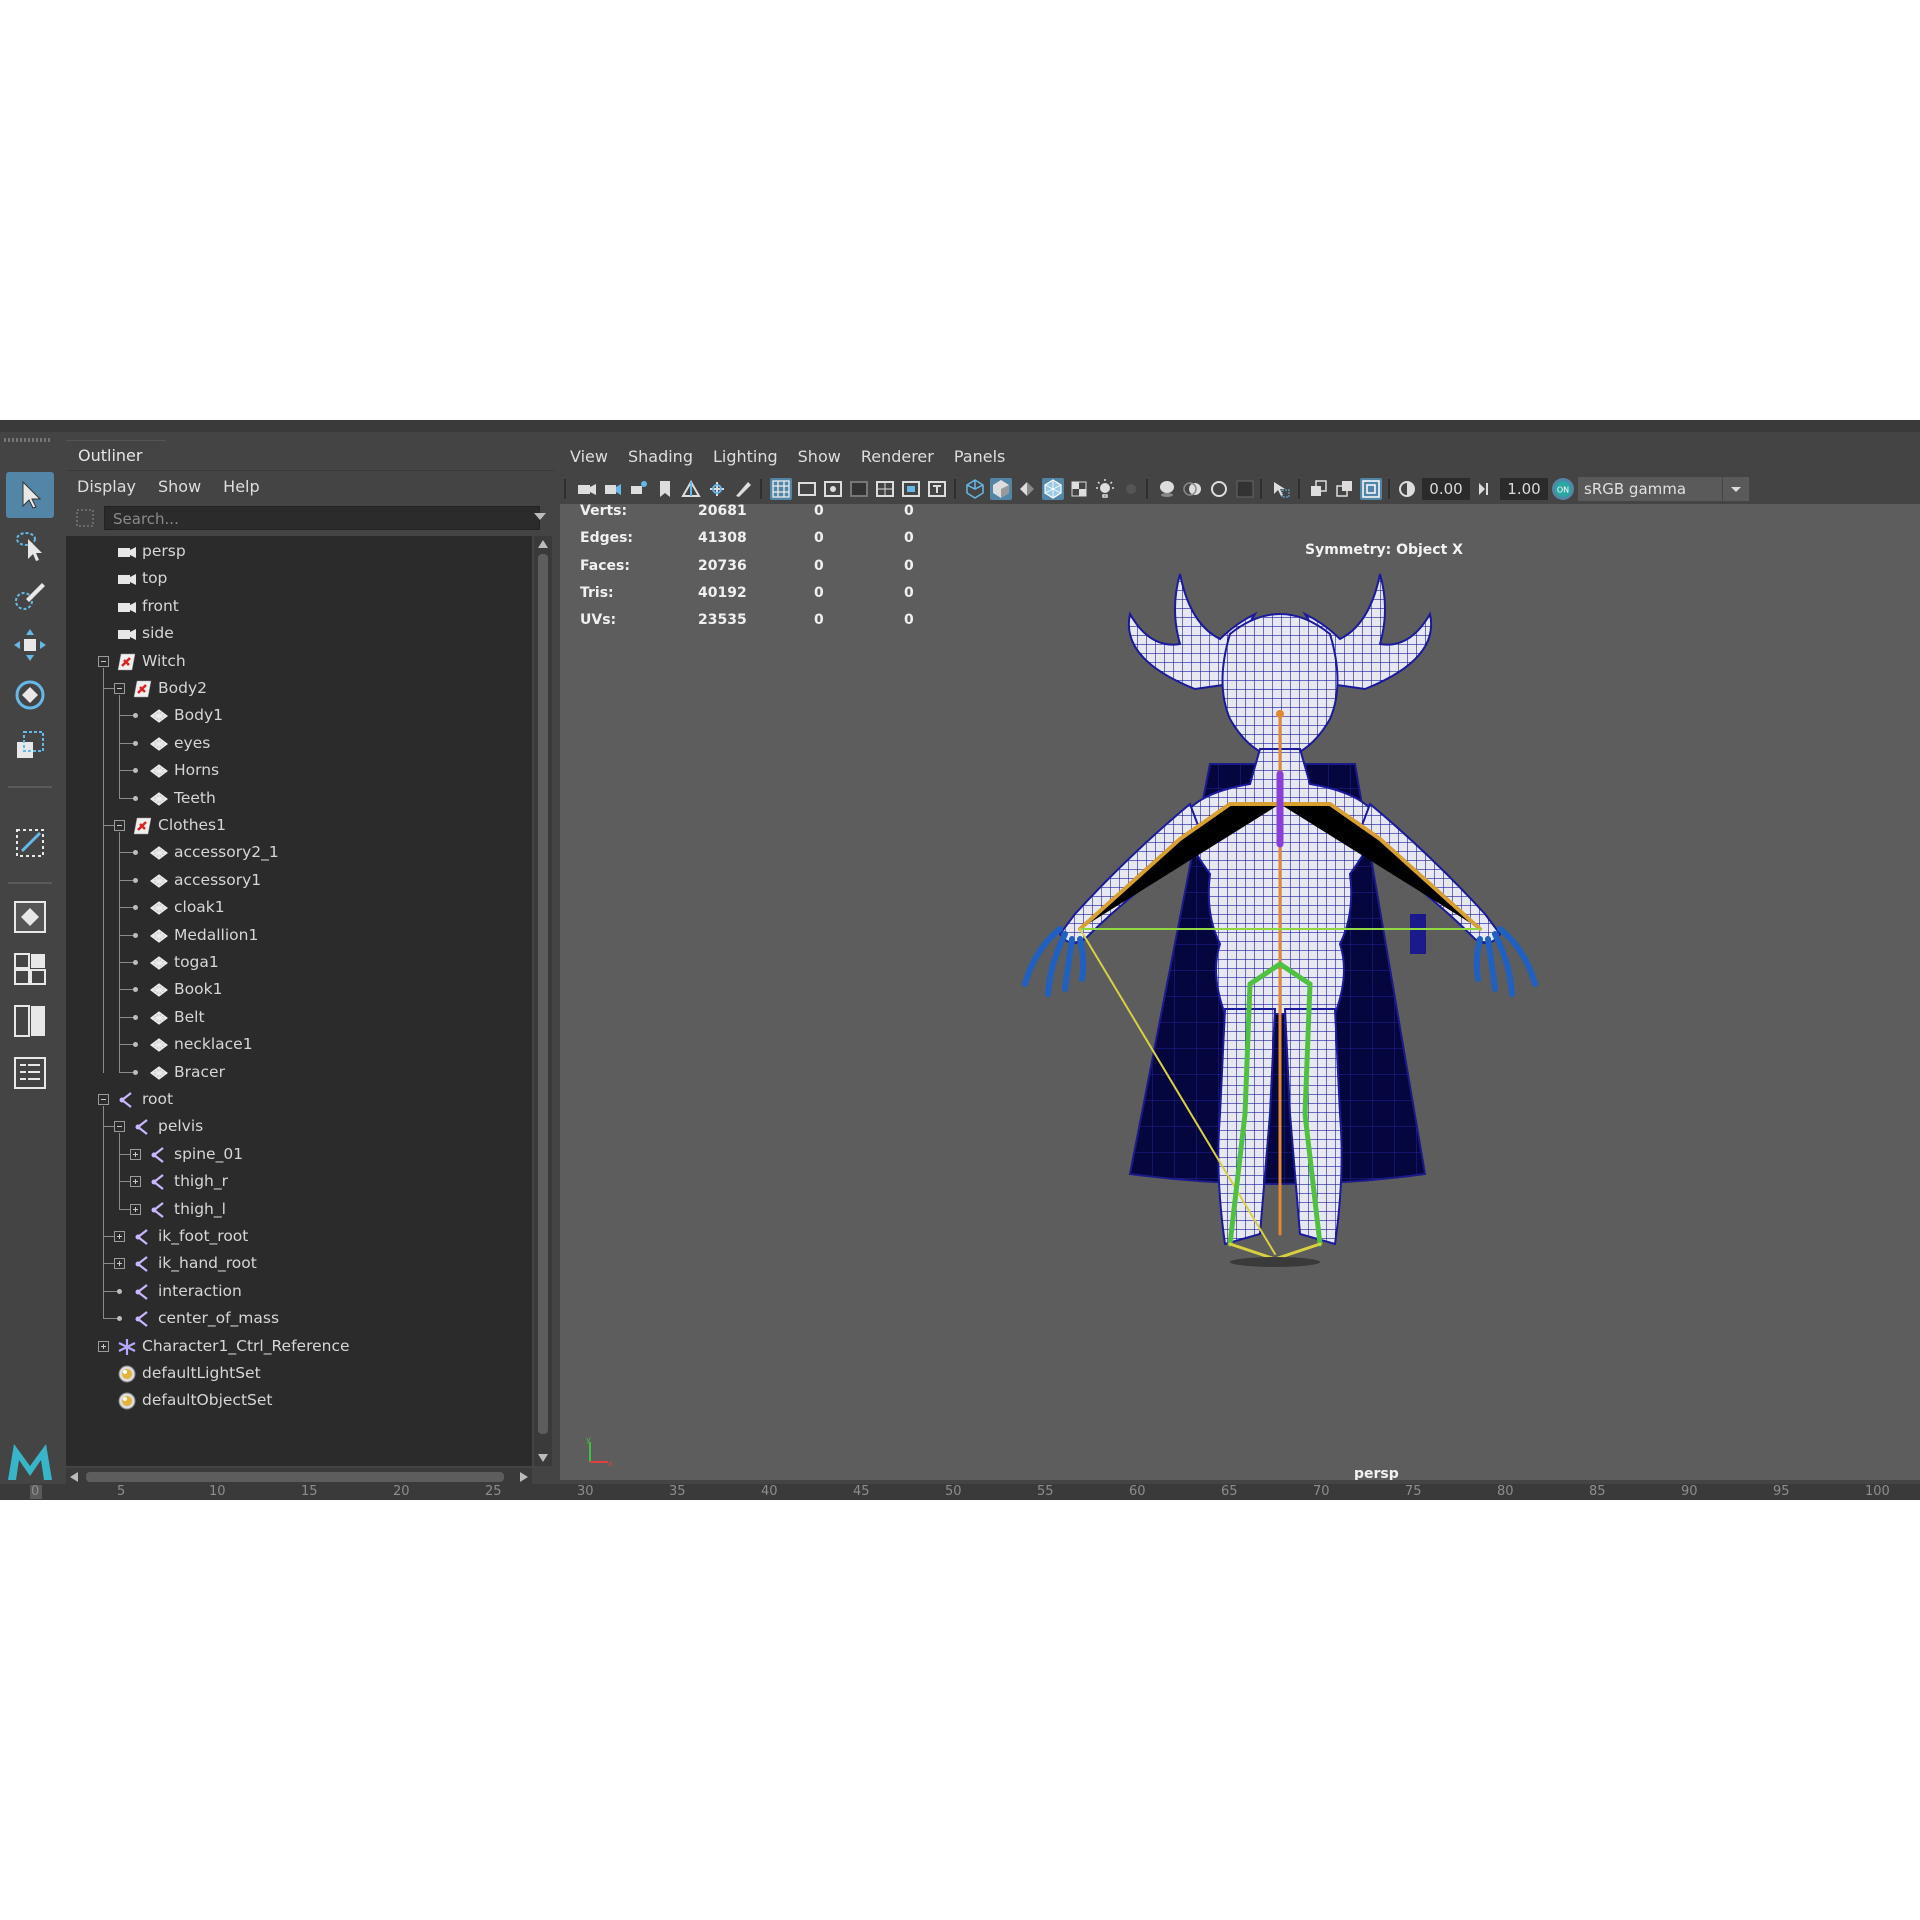  Describe the element at coordinates (897, 457) in the screenshot. I see `menu-renderer: Renderer` at that location.